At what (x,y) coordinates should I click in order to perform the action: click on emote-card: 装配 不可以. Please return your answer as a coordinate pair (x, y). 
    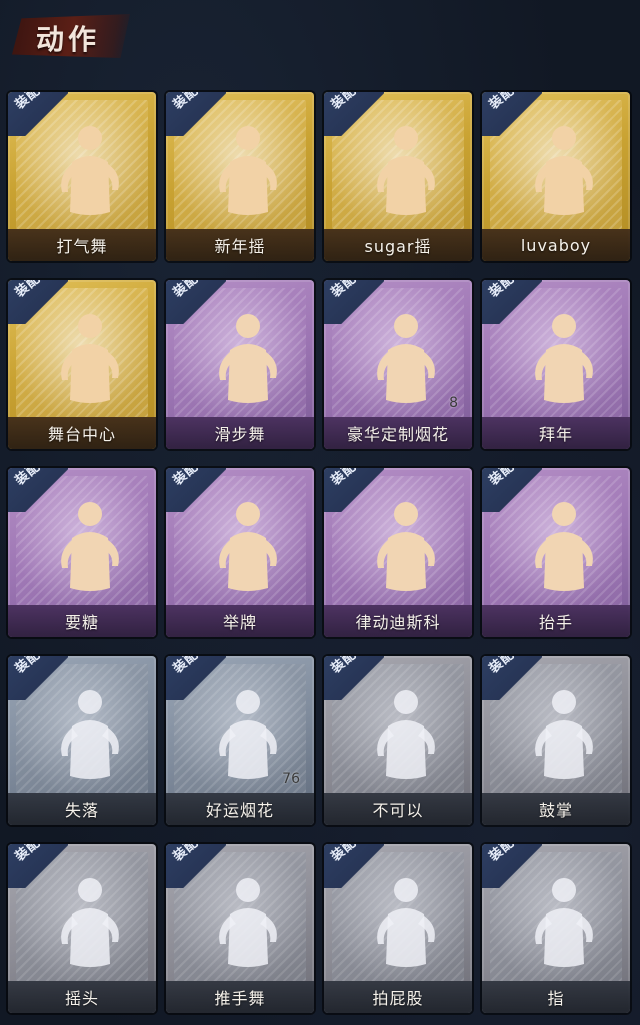
    Looking at the image, I should click on (398, 740).